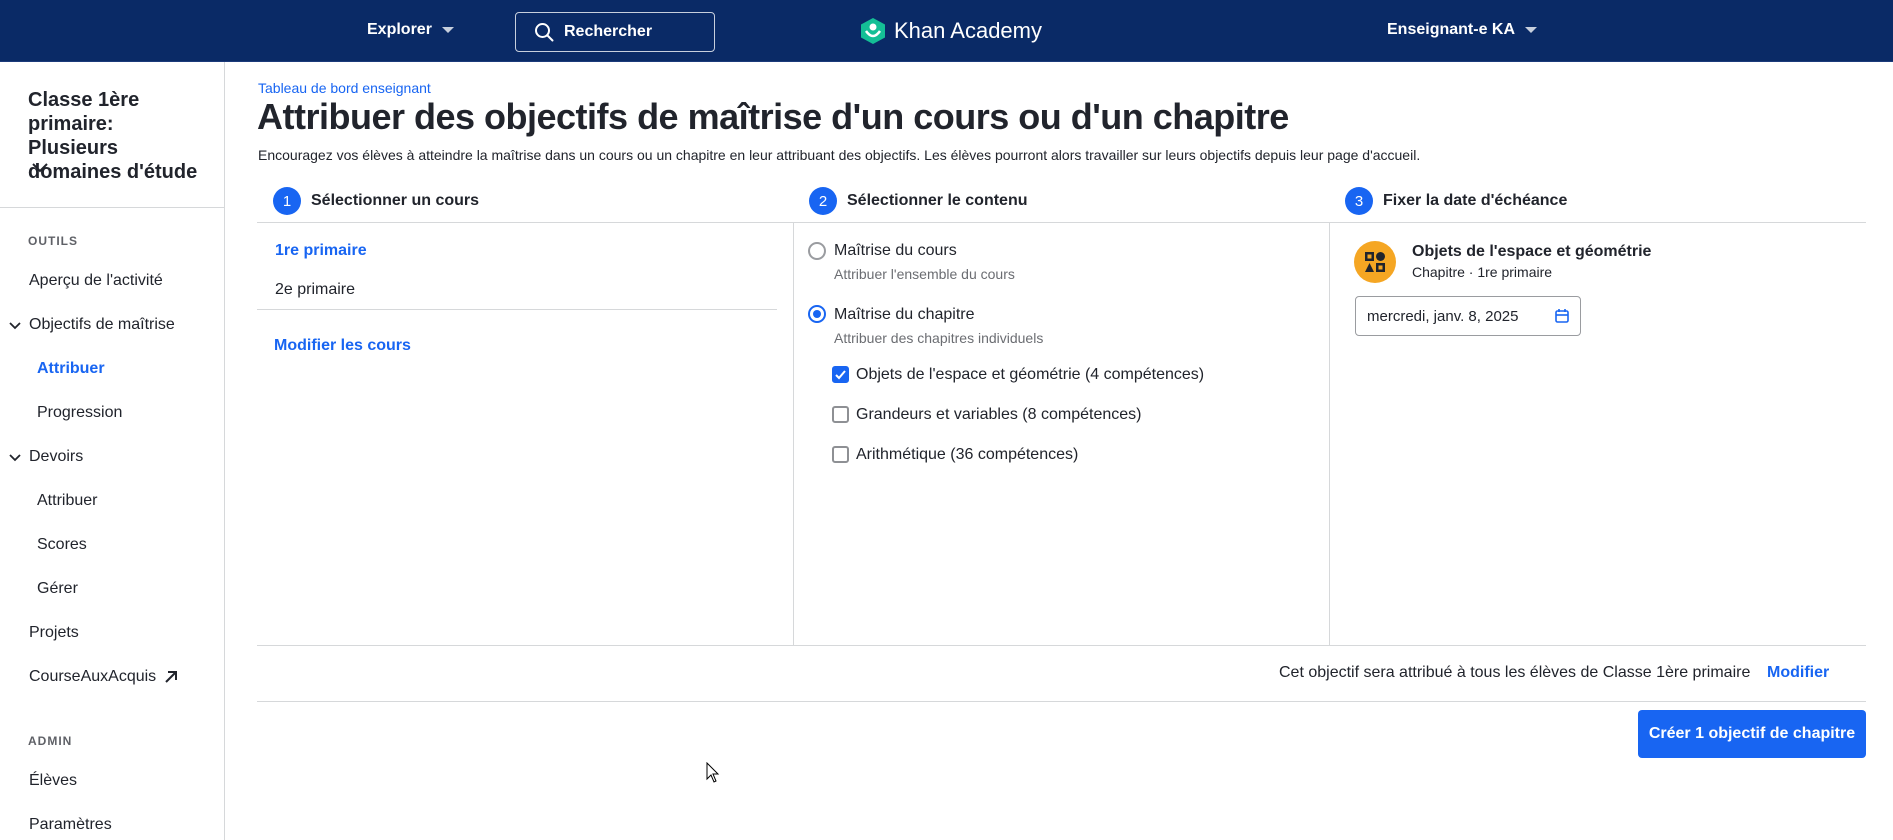 The height and width of the screenshot is (840, 1893). I want to click on chapter-checkbox-quantities, so click(840, 414).